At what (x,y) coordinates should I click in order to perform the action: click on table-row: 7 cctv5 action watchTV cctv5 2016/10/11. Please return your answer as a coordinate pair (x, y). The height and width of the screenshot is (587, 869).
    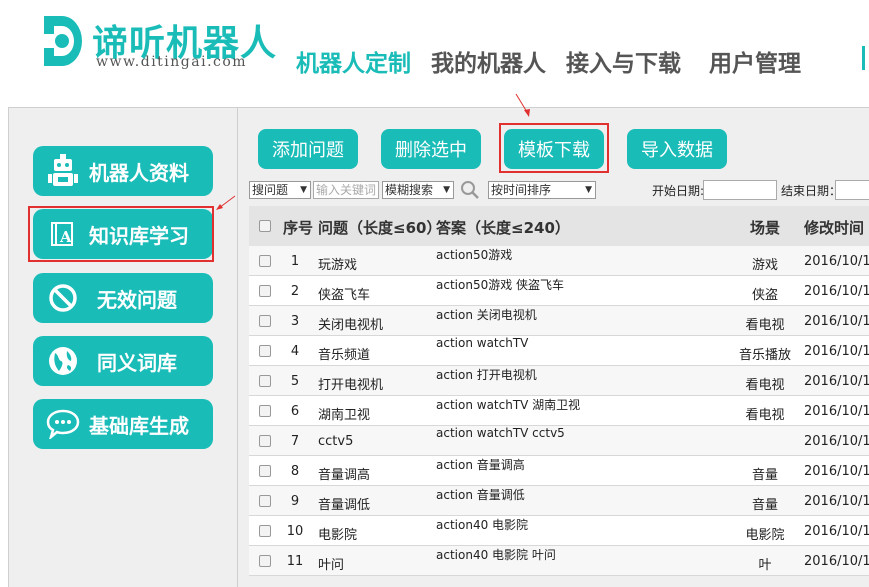
    Looking at the image, I should click on (559, 441).